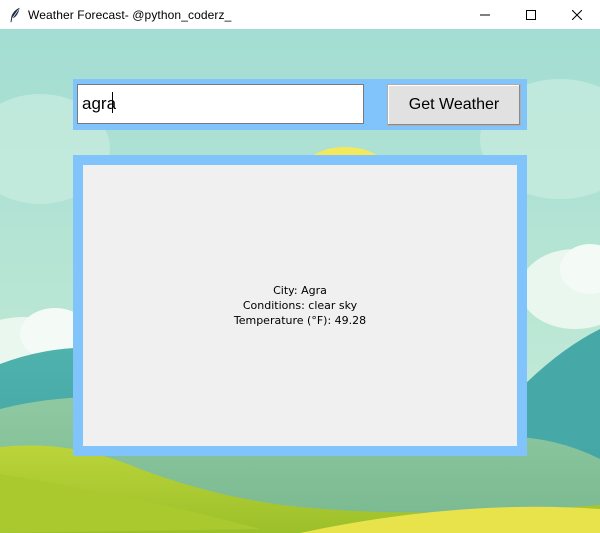 The image size is (600, 533). I want to click on conditions-line: Conditions: clear sky, so click(300, 305).